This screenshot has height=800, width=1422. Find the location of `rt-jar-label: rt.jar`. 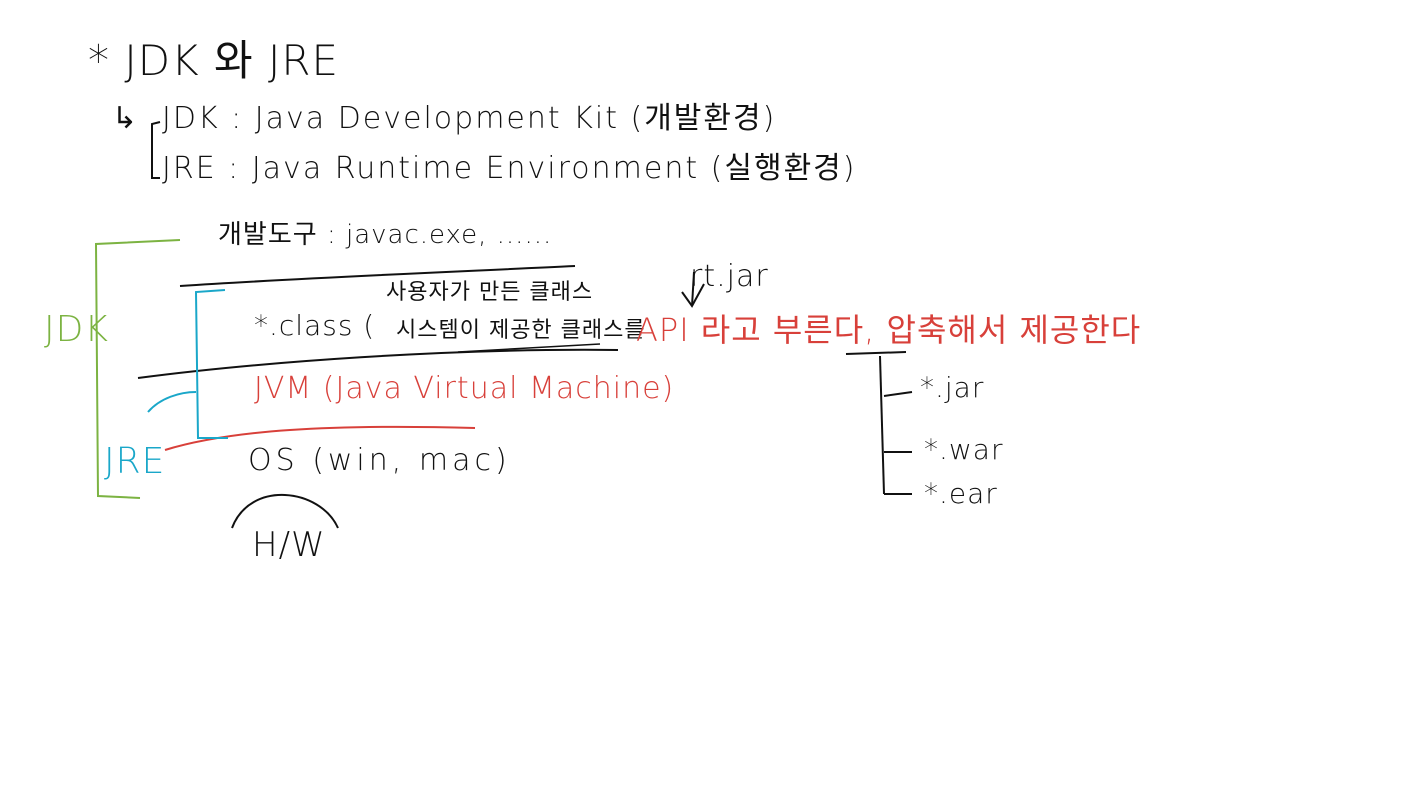

rt-jar-label: rt.jar is located at coordinates (729, 276).